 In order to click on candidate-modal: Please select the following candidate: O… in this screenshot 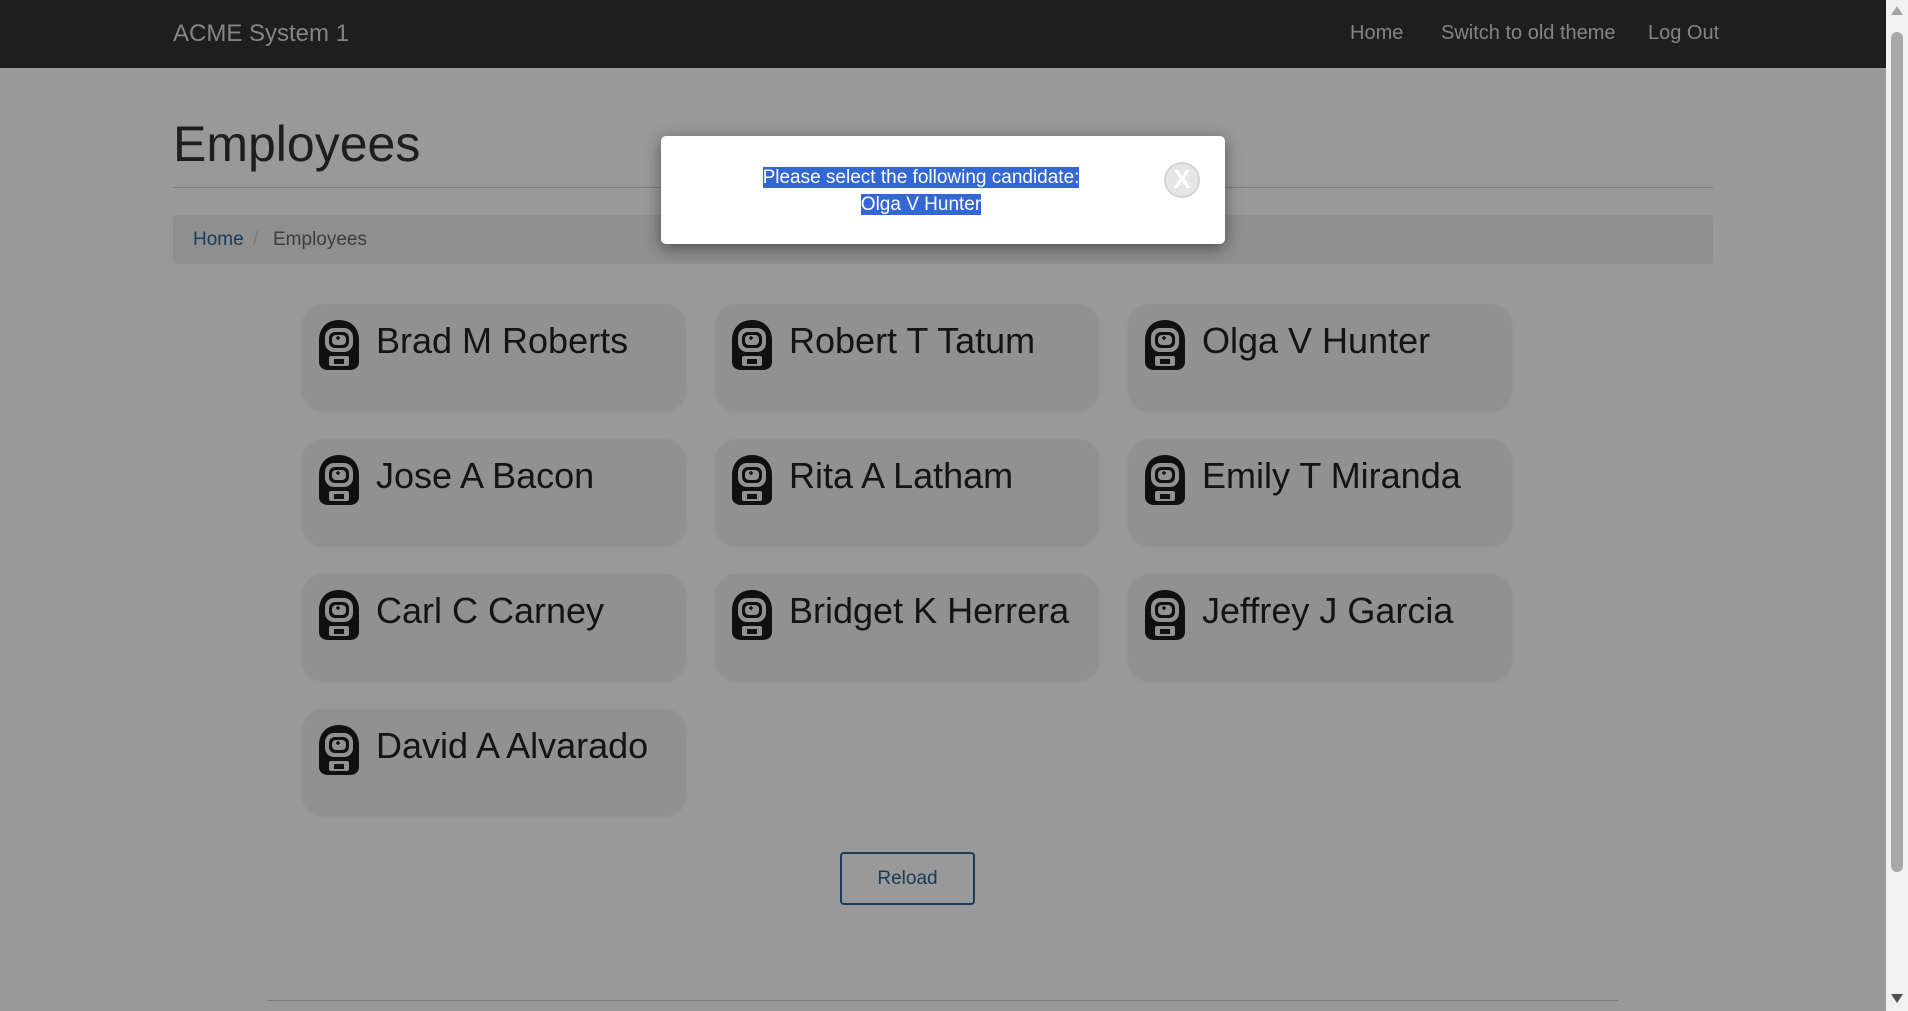, I will do `click(943, 190)`.